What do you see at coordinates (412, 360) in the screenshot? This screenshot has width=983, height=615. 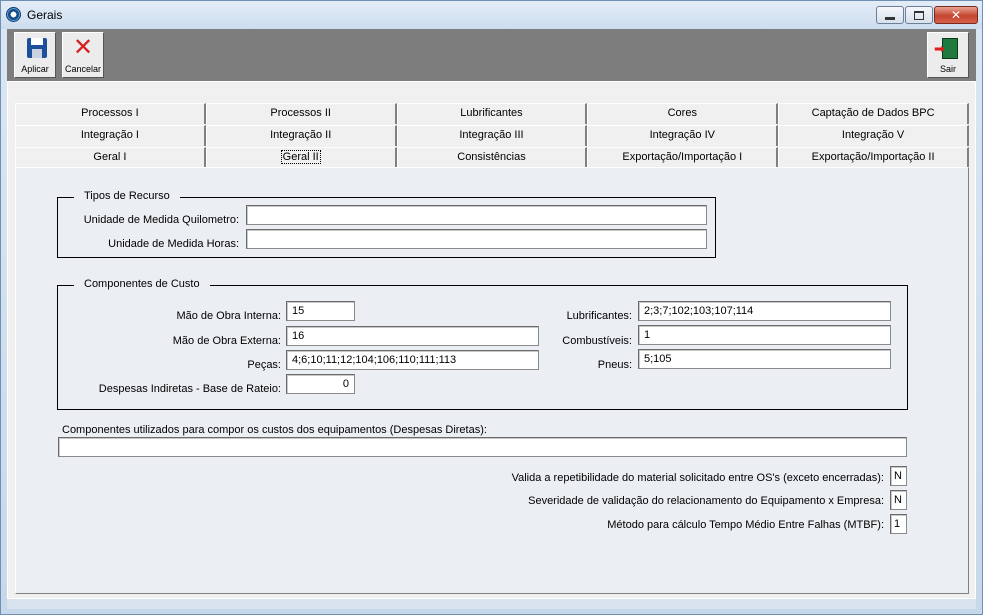 I see `pecas-field: 4;6;10;11;12;104;106;110;111;113` at bounding box center [412, 360].